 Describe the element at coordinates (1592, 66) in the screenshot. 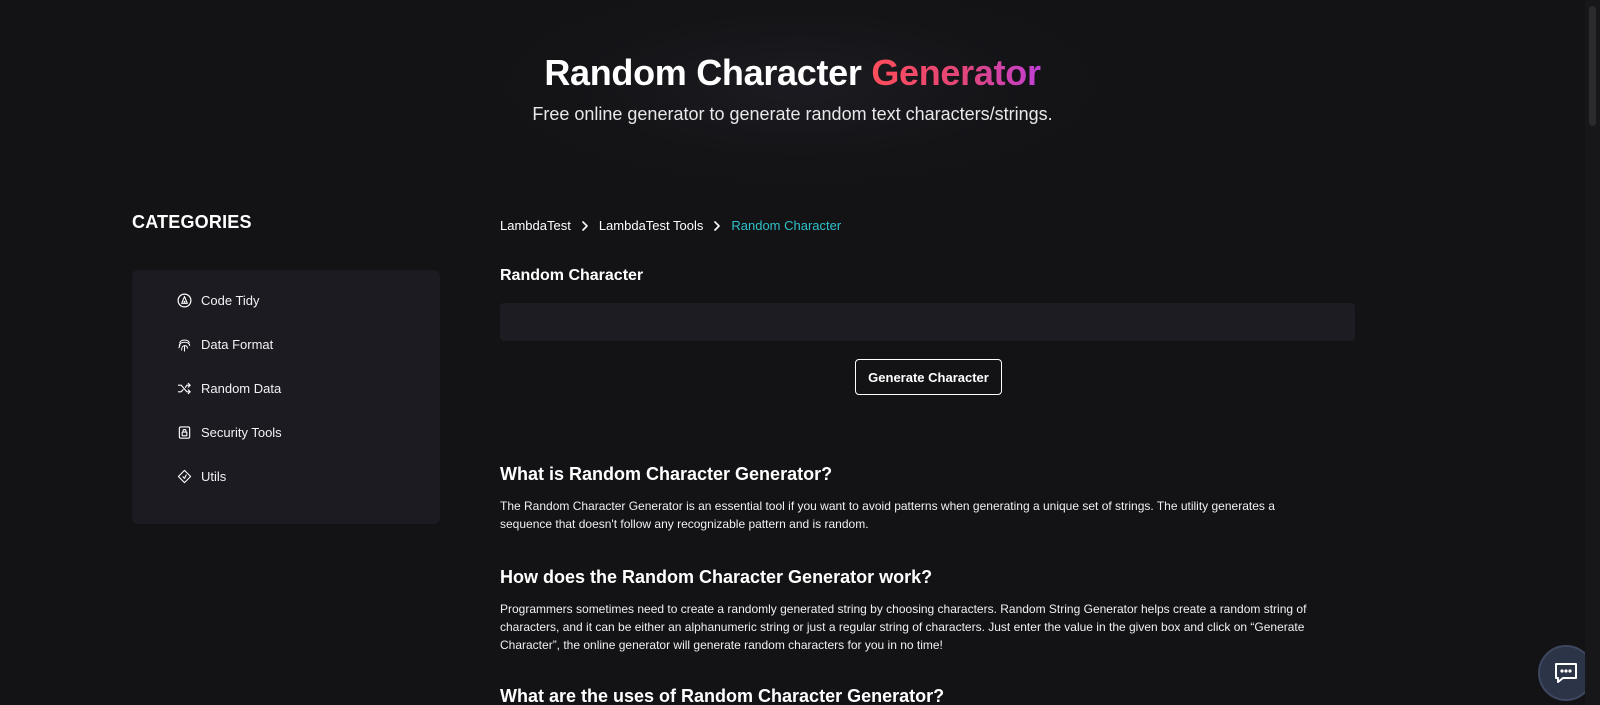

I see `scrollbar-thumb` at that location.